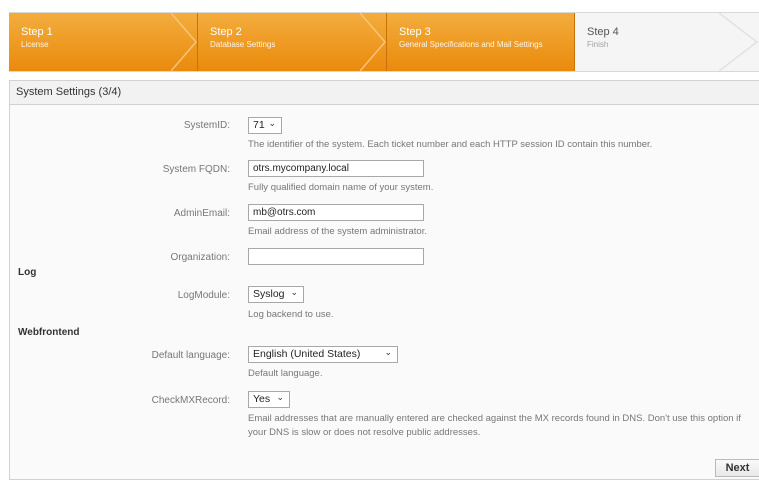  I want to click on default-language-select: English (United States) ⌄, so click(323, 354).